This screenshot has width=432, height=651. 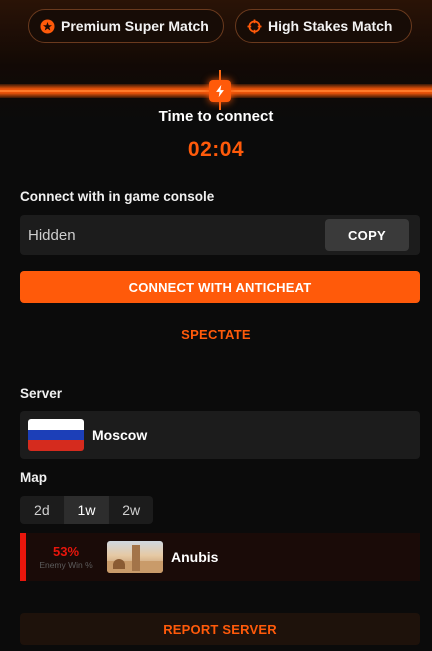 I want to click on russia-flag-icon, so click(x=56, y=435).